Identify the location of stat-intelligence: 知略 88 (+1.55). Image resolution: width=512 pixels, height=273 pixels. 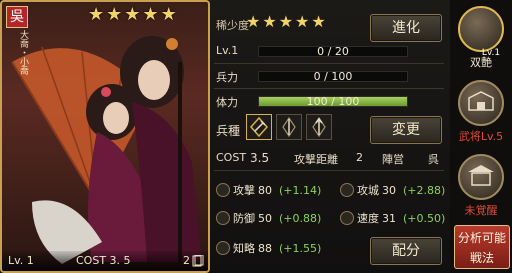
(268, 248).